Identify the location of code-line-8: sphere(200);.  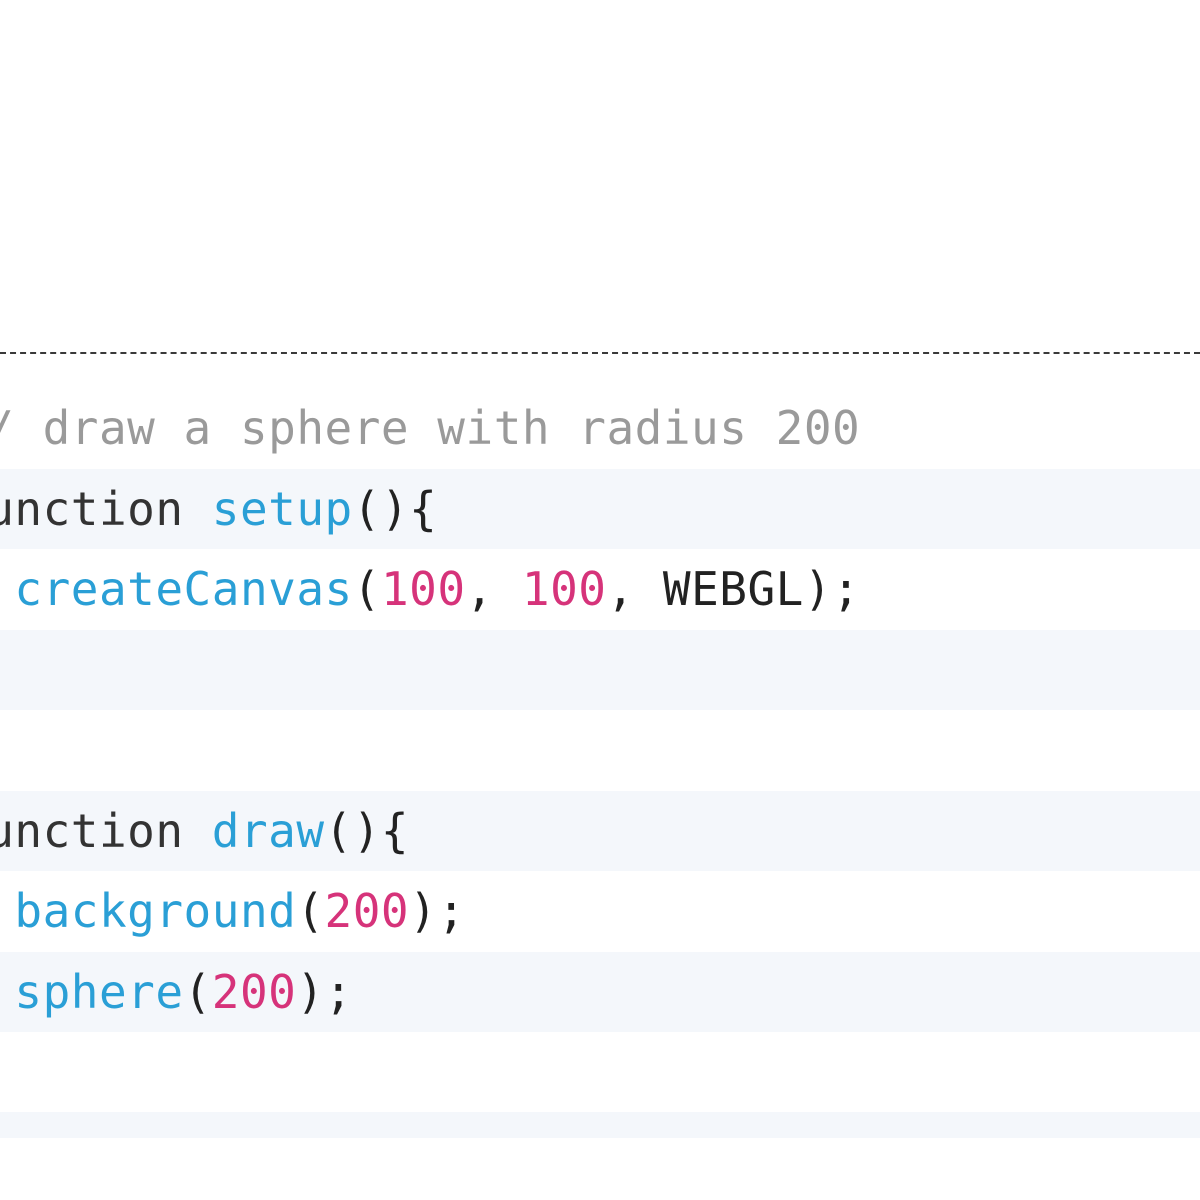
(600, 991).